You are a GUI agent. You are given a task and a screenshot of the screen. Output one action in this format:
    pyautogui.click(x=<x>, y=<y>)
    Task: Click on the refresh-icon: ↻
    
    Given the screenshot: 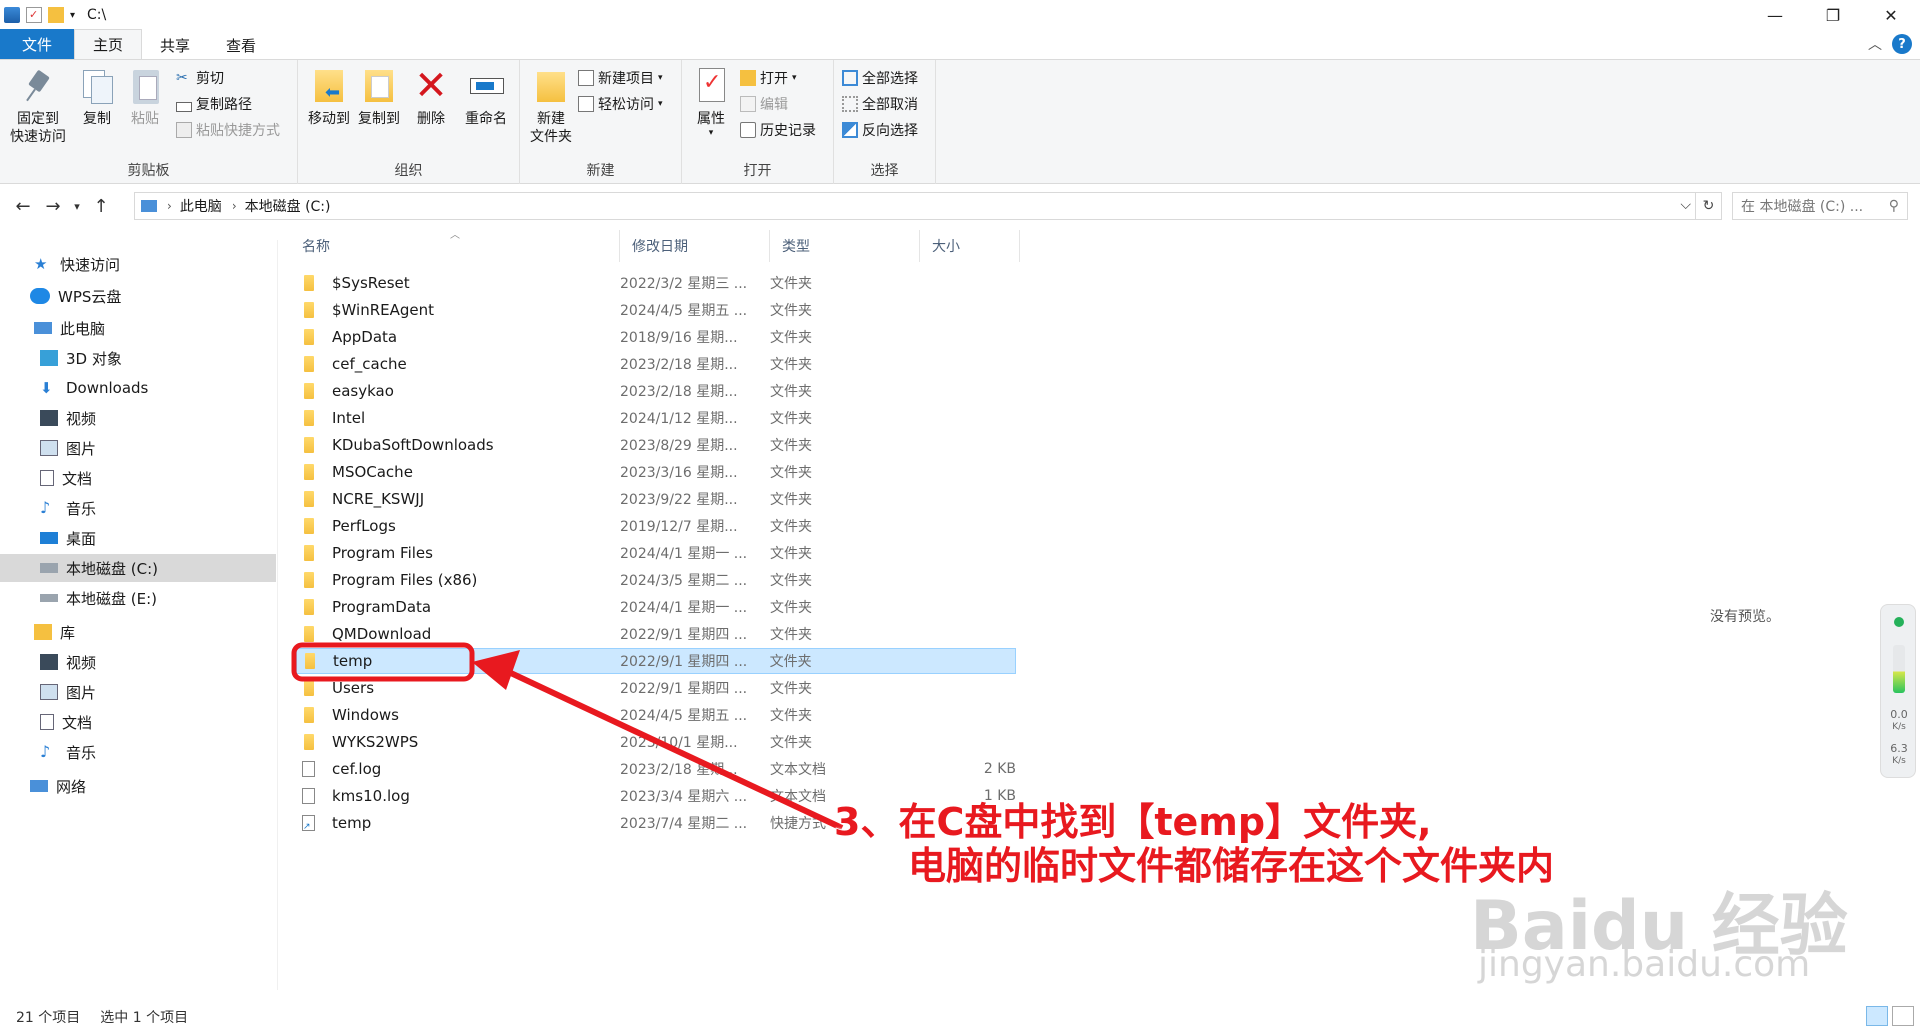 What is the action you would take?
    pyautogui.click(x=1709, y=206)
    